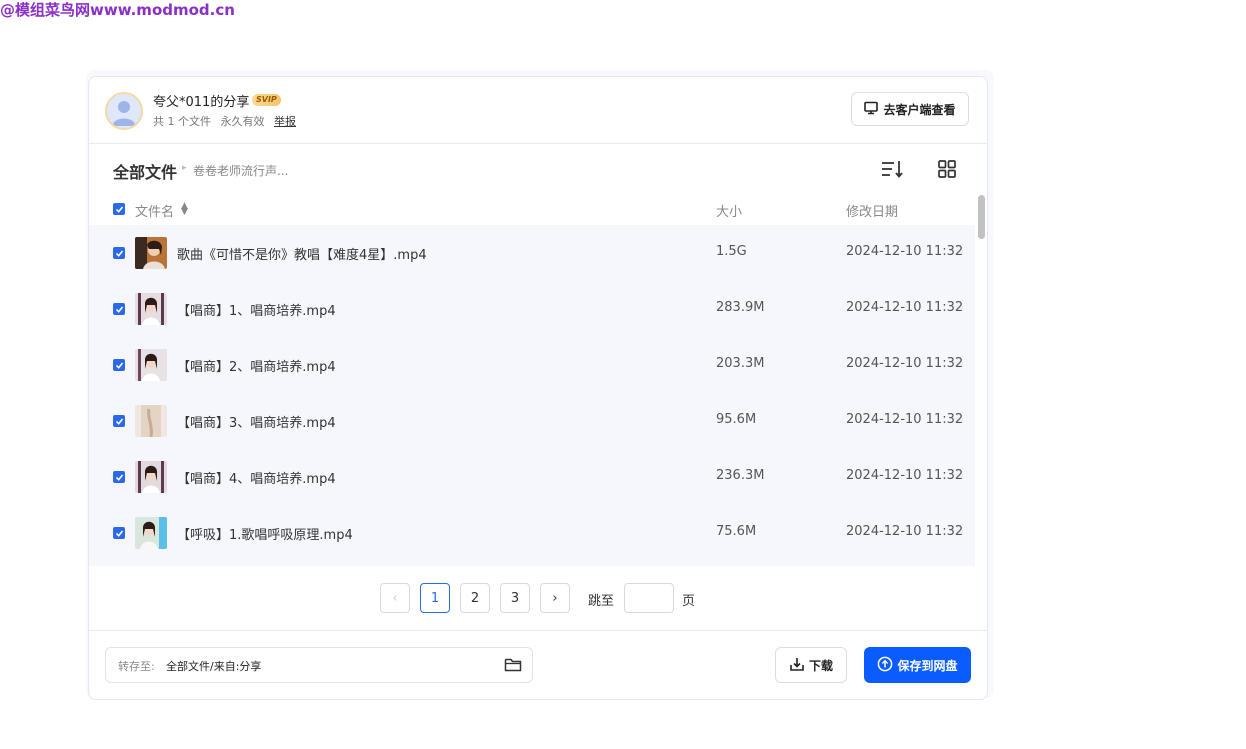 This screenshot has width=1246, height=749. Describe the element at coordinates (242, 121) in the screenshot. I see `validity: 永久有效` at that location.